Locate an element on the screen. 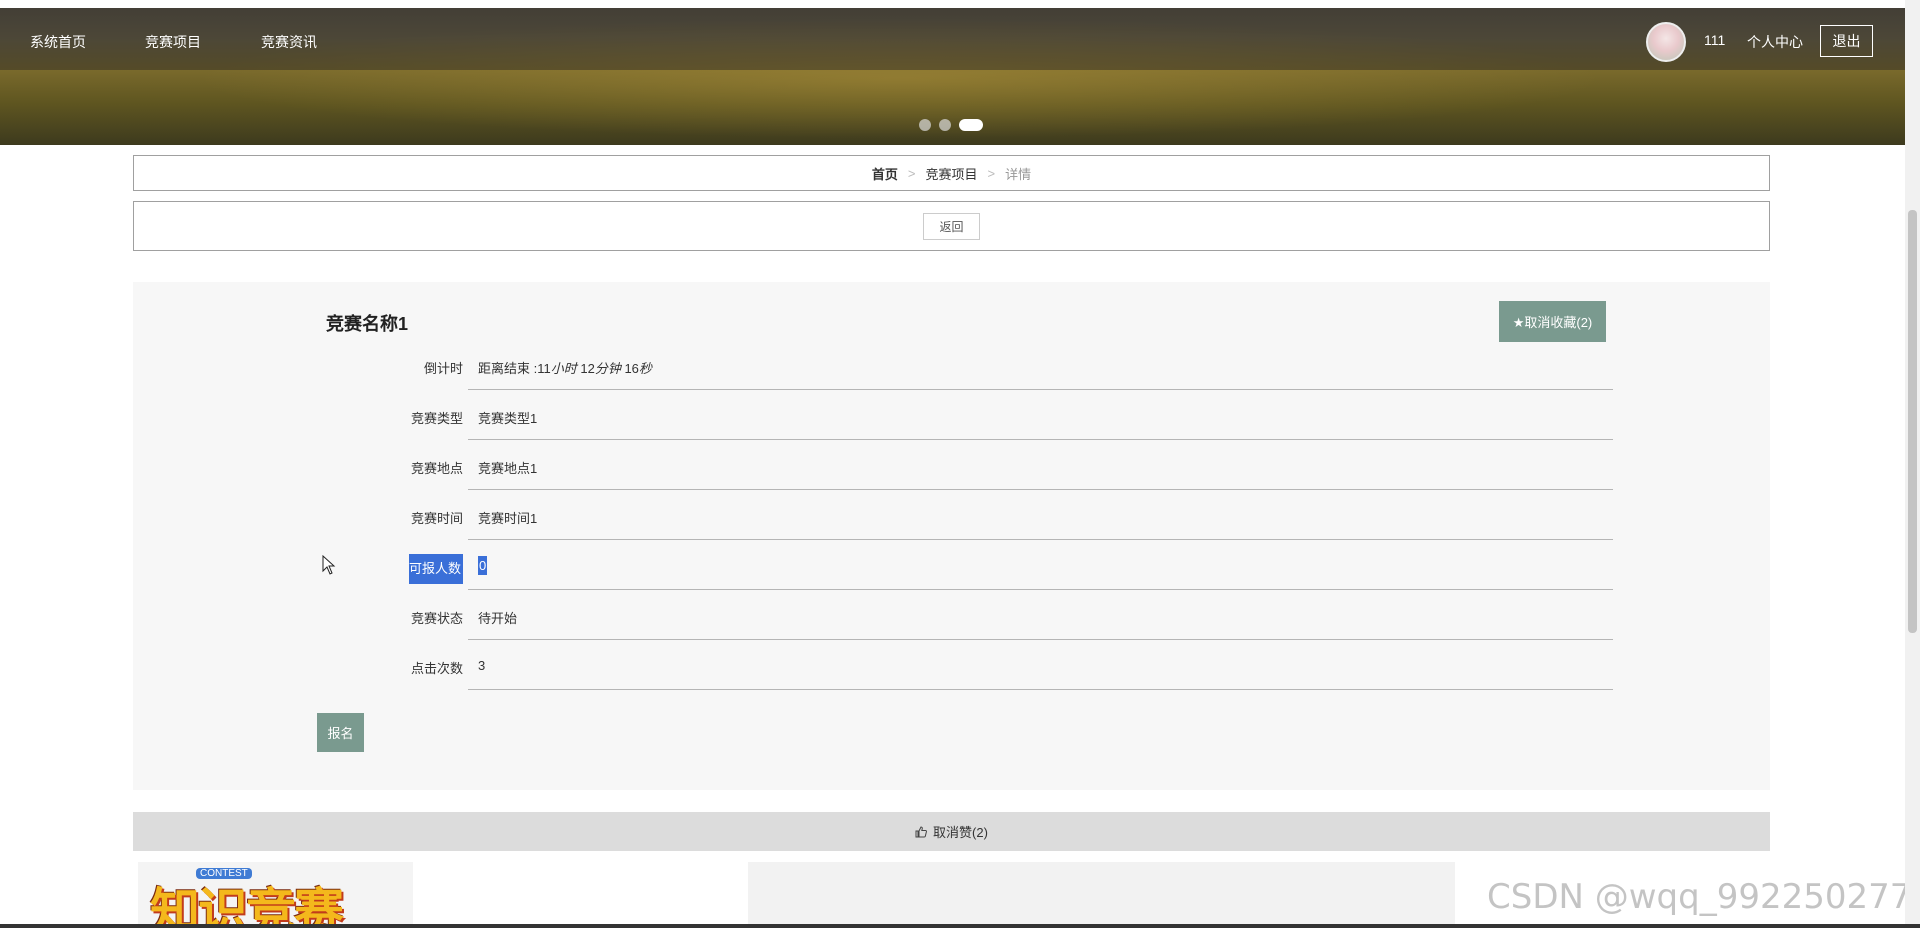  detail-label: 竞赛状态 is located at coordinates (436, 618).